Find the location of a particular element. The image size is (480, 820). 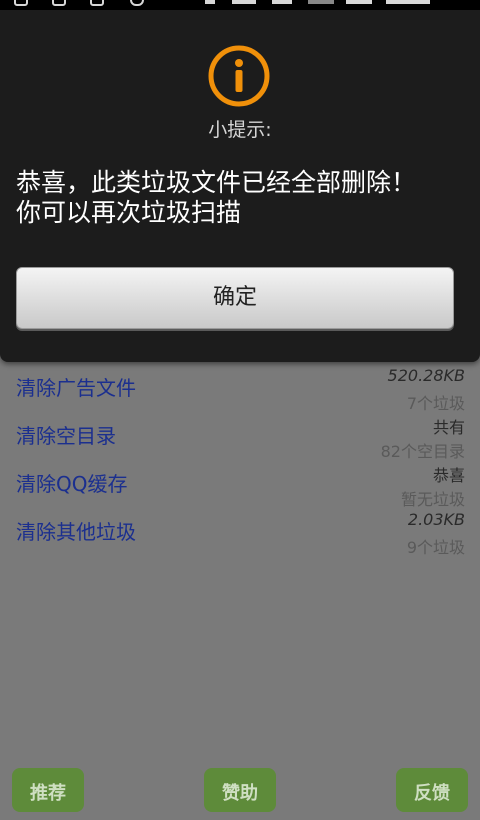

list-item-subtext: 9个垃圾 is located at coordinates (435, 547).